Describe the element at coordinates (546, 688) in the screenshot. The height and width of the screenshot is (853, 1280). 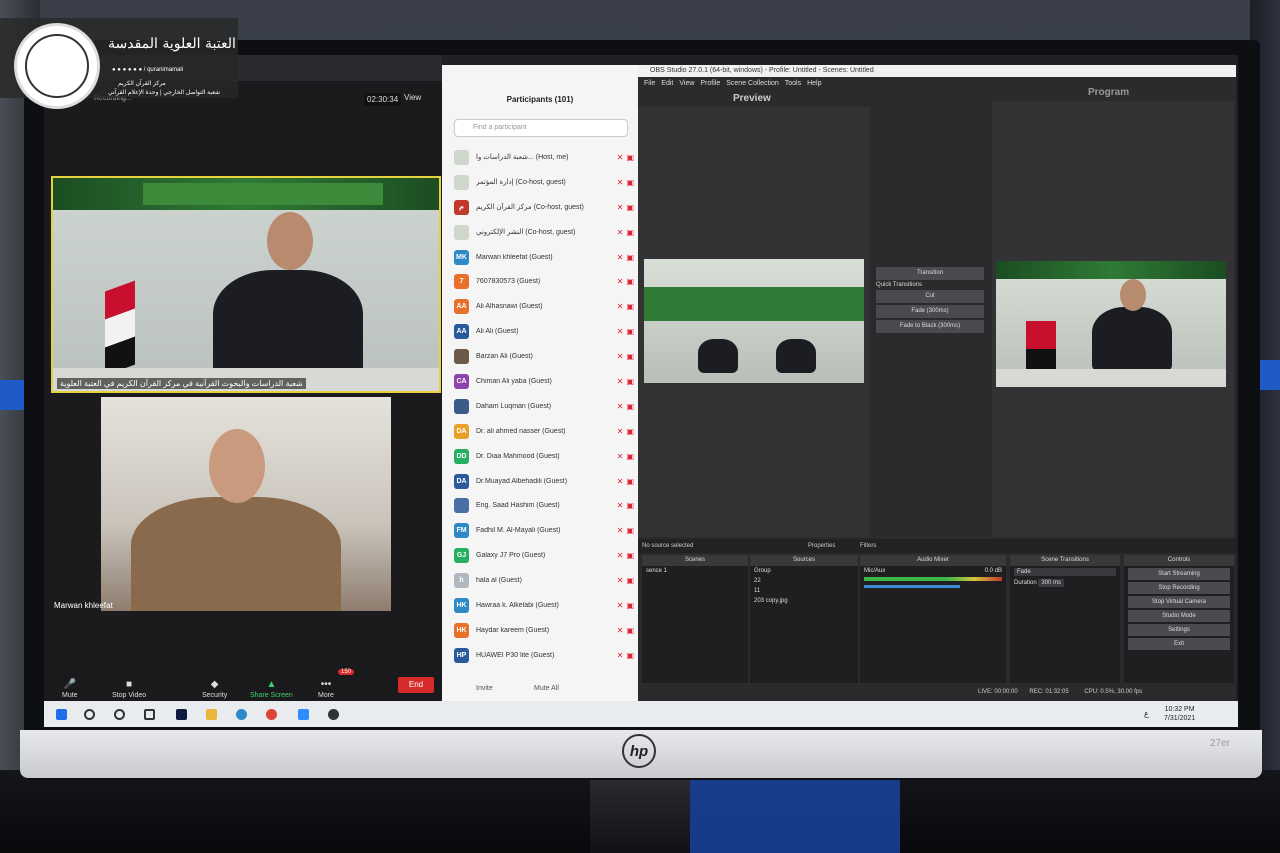
I see `mute-all-button: Mute All` at that location.